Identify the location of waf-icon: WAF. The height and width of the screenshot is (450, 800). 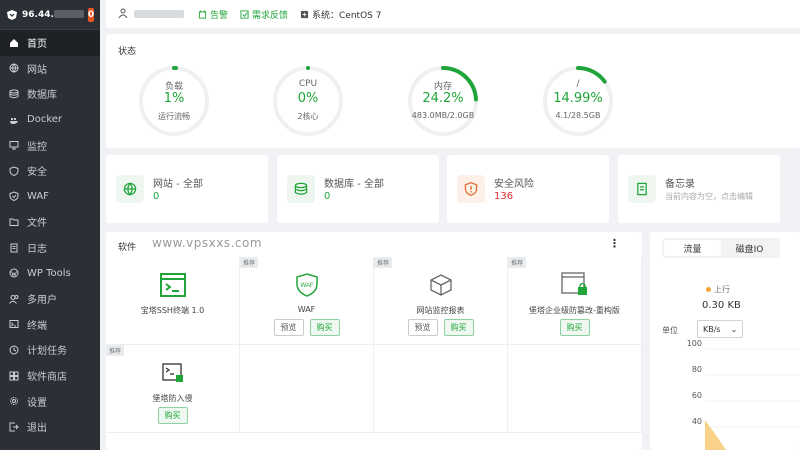
(307, 285).